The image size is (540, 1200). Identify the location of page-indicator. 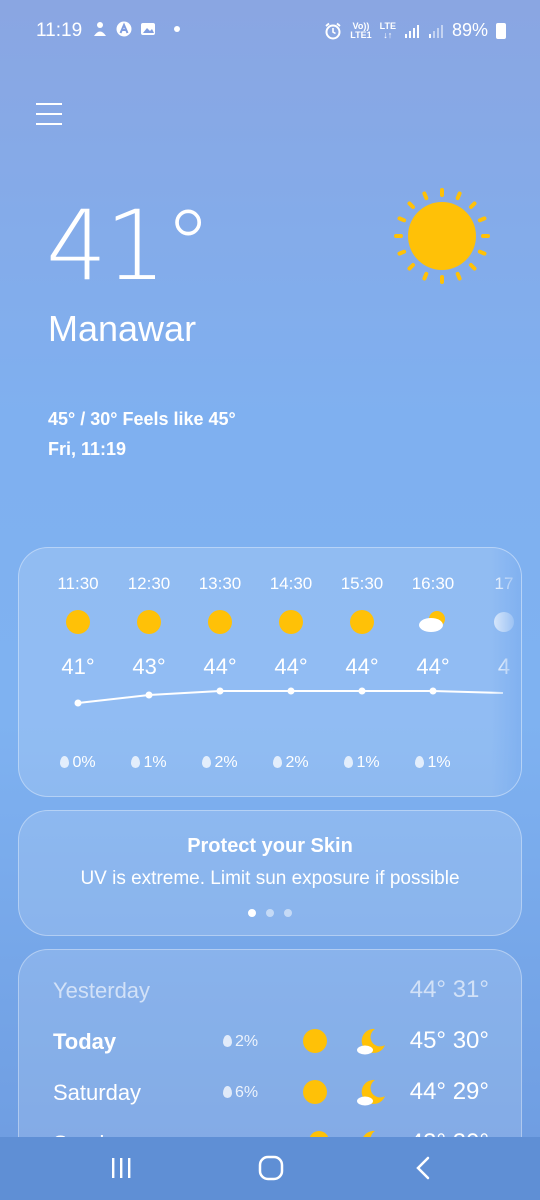
(270, 913).